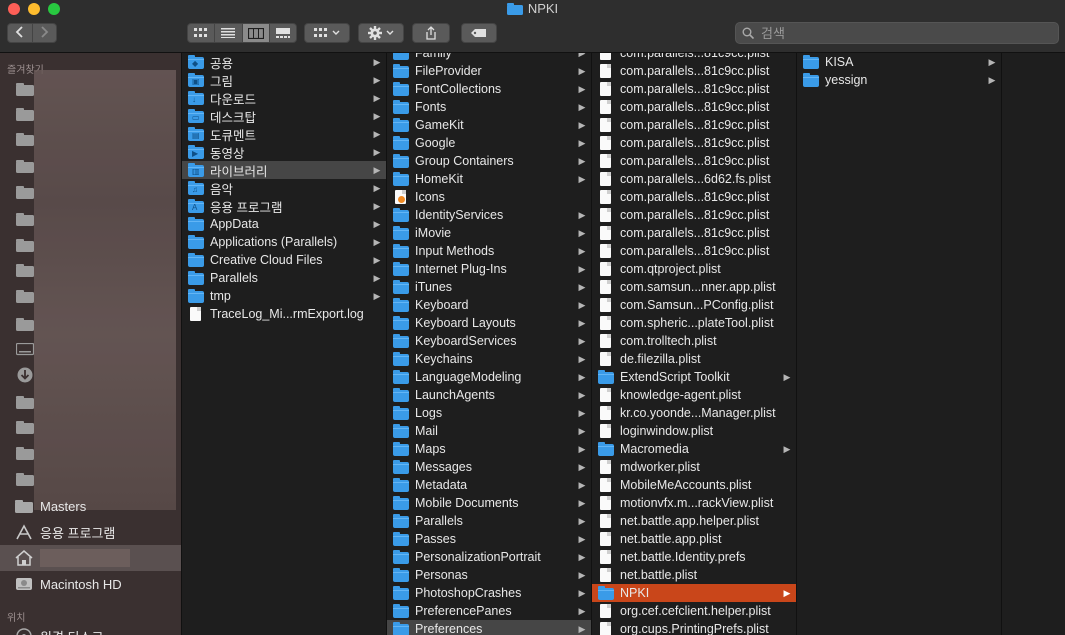  Describe the element at coordinates (694, 431) in the screenshot. I see `file-row: loginwindow.plist` at that location.